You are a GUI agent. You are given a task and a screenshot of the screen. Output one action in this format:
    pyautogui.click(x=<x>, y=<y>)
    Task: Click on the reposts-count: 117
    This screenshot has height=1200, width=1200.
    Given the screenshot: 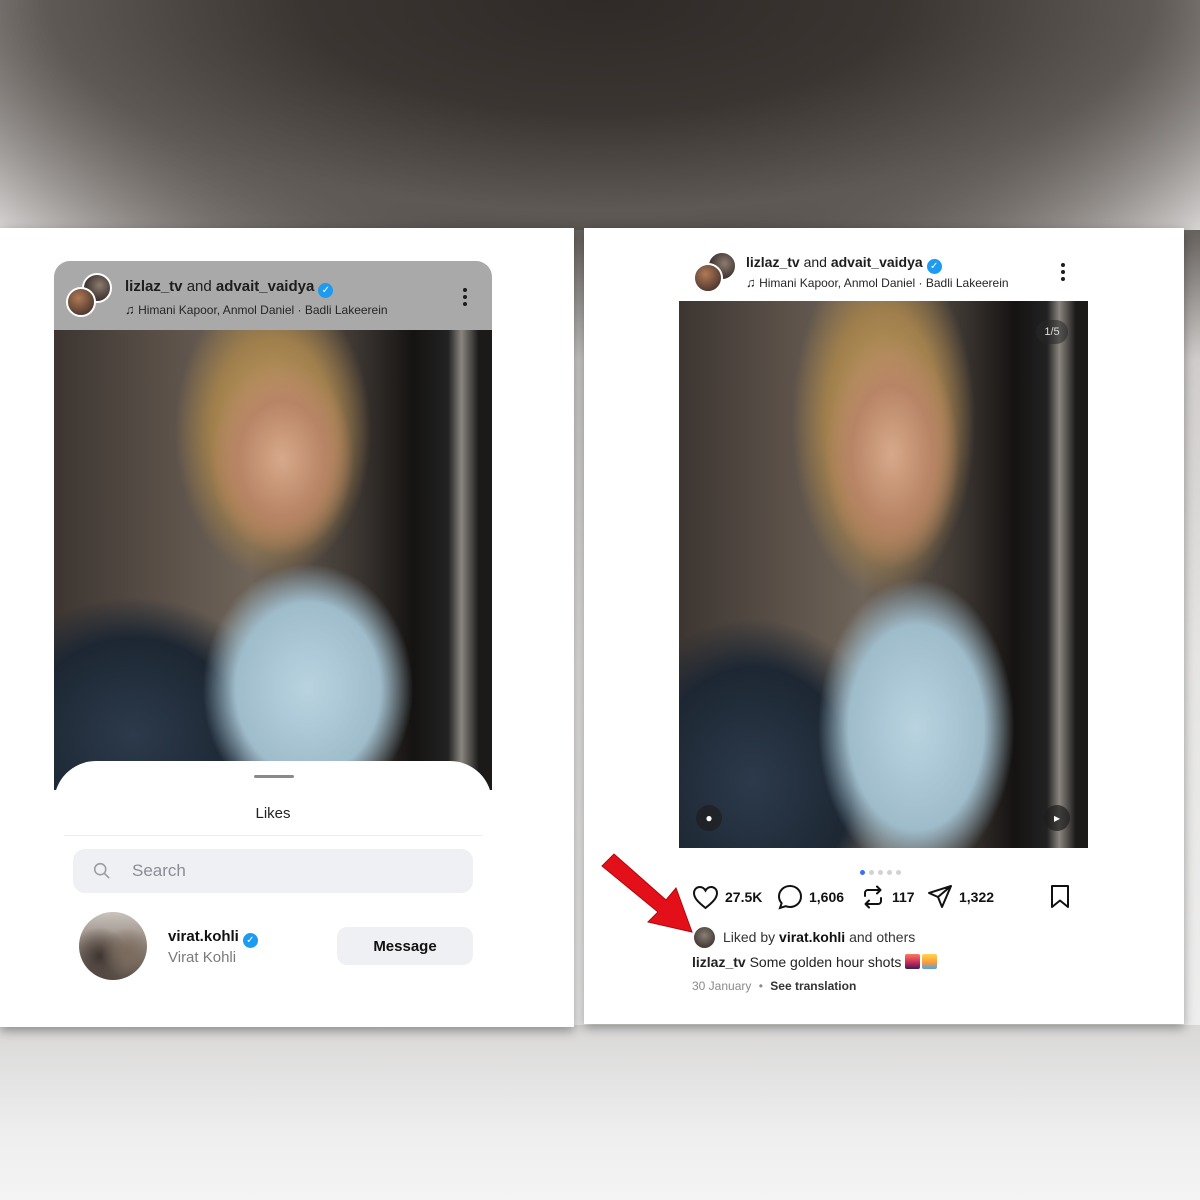 What is the action you would take?
    pyautogui.click(x=903, y=897)
    